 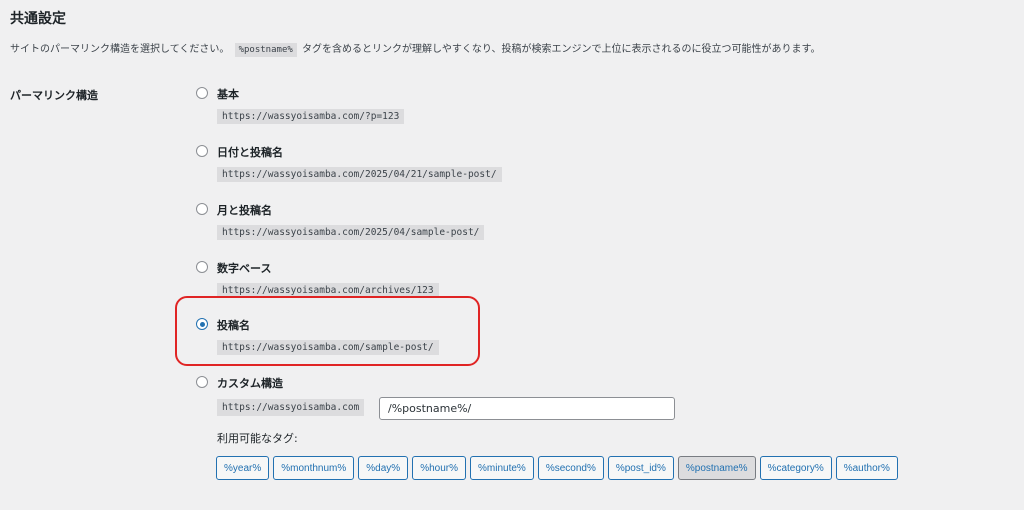 I want to click on custom-structure-input, so click(x=527, y=408).